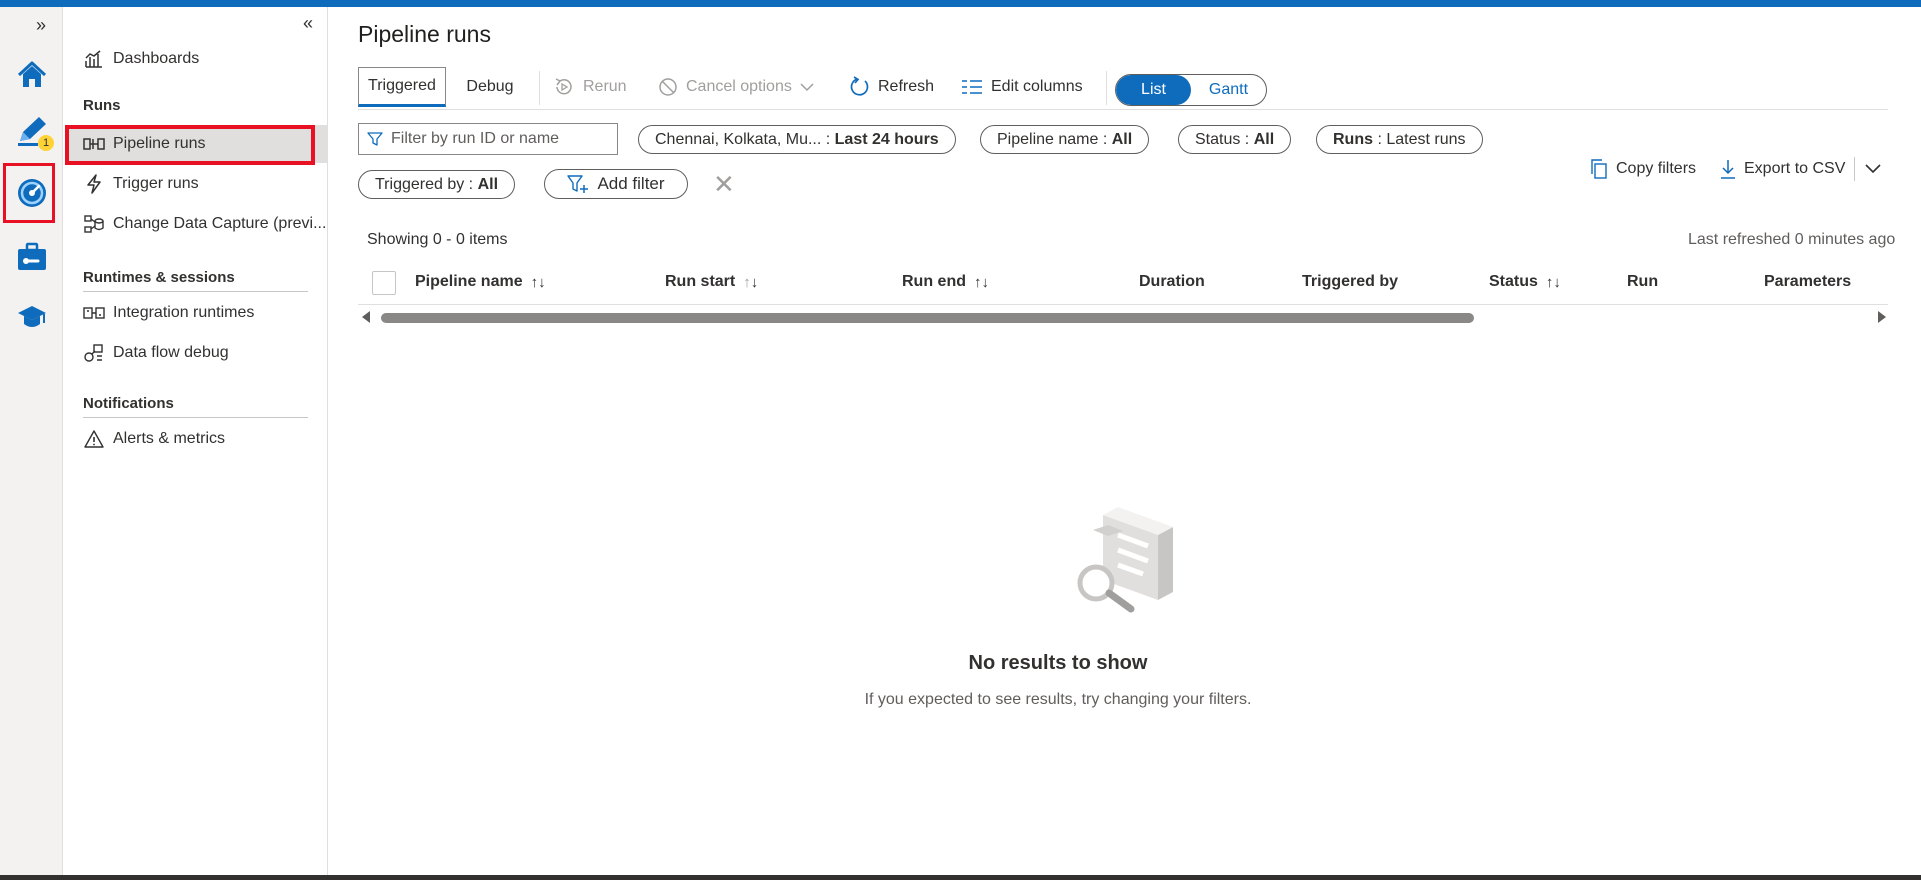  I want to click on nav-item-label: Alerts & metrics, so click(169, 438).